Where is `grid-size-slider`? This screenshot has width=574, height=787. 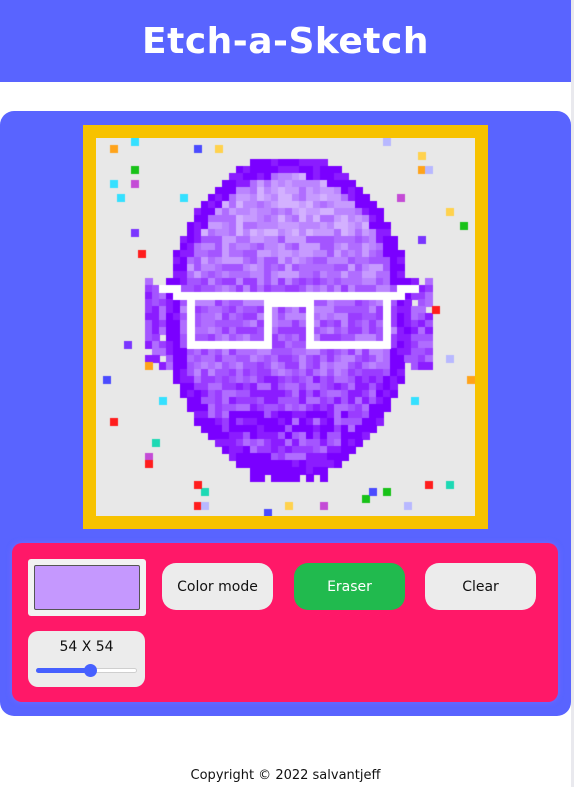
grid-size-slider is located at coordinates (86, 670).